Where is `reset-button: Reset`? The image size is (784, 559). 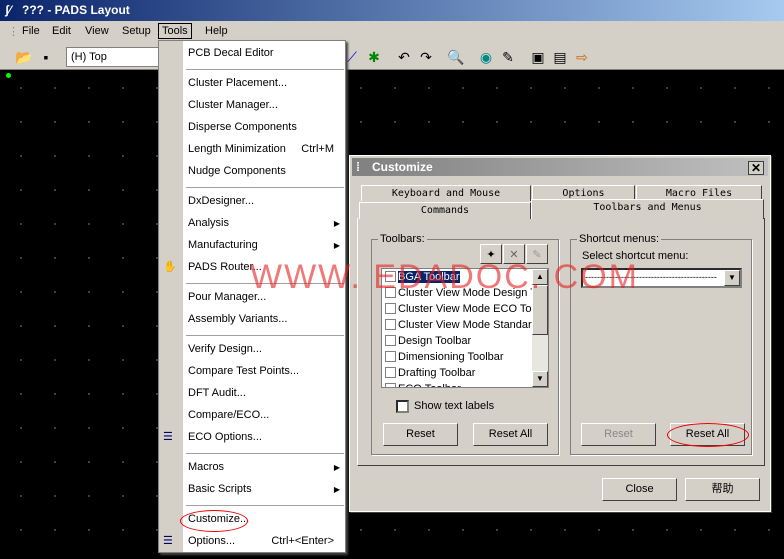
reset-button: Reset is located at coordinates (420, 434).